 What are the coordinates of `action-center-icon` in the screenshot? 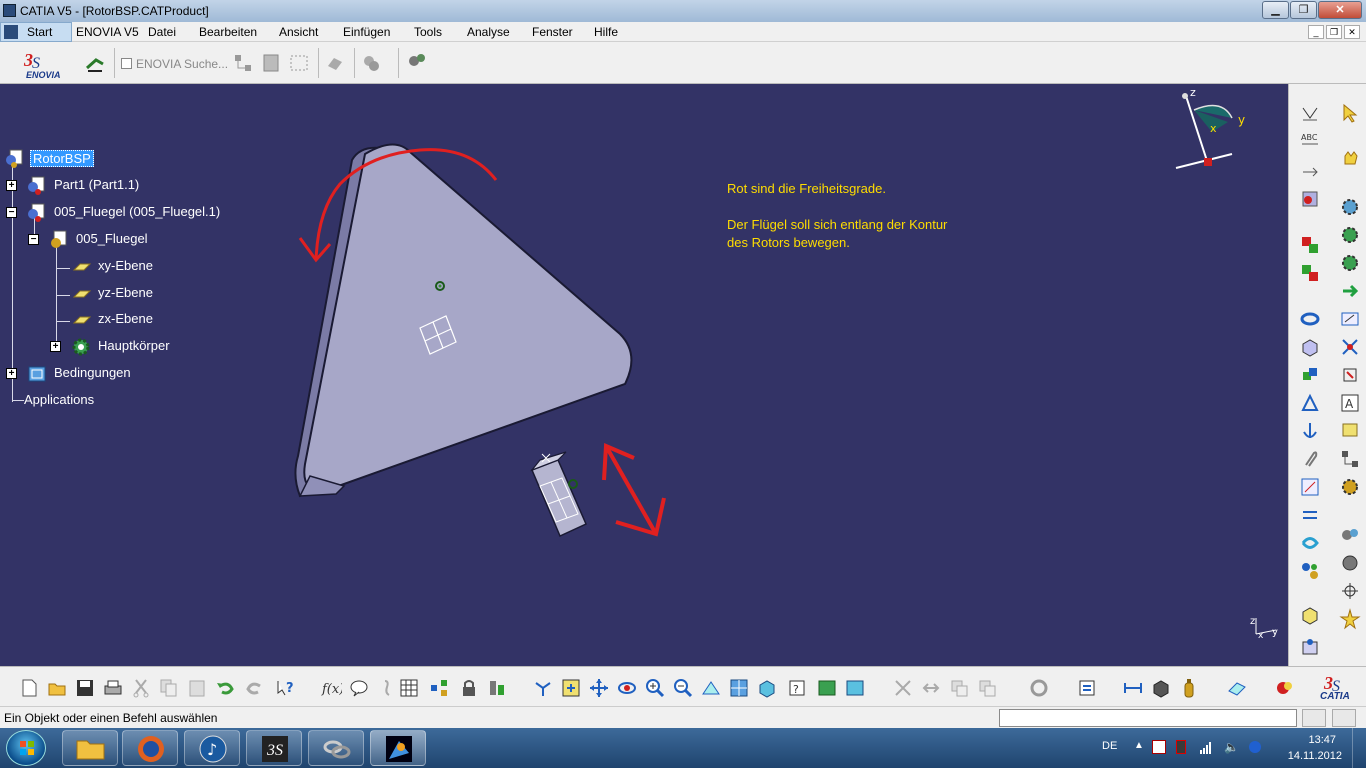 It's located at (1159, 747).